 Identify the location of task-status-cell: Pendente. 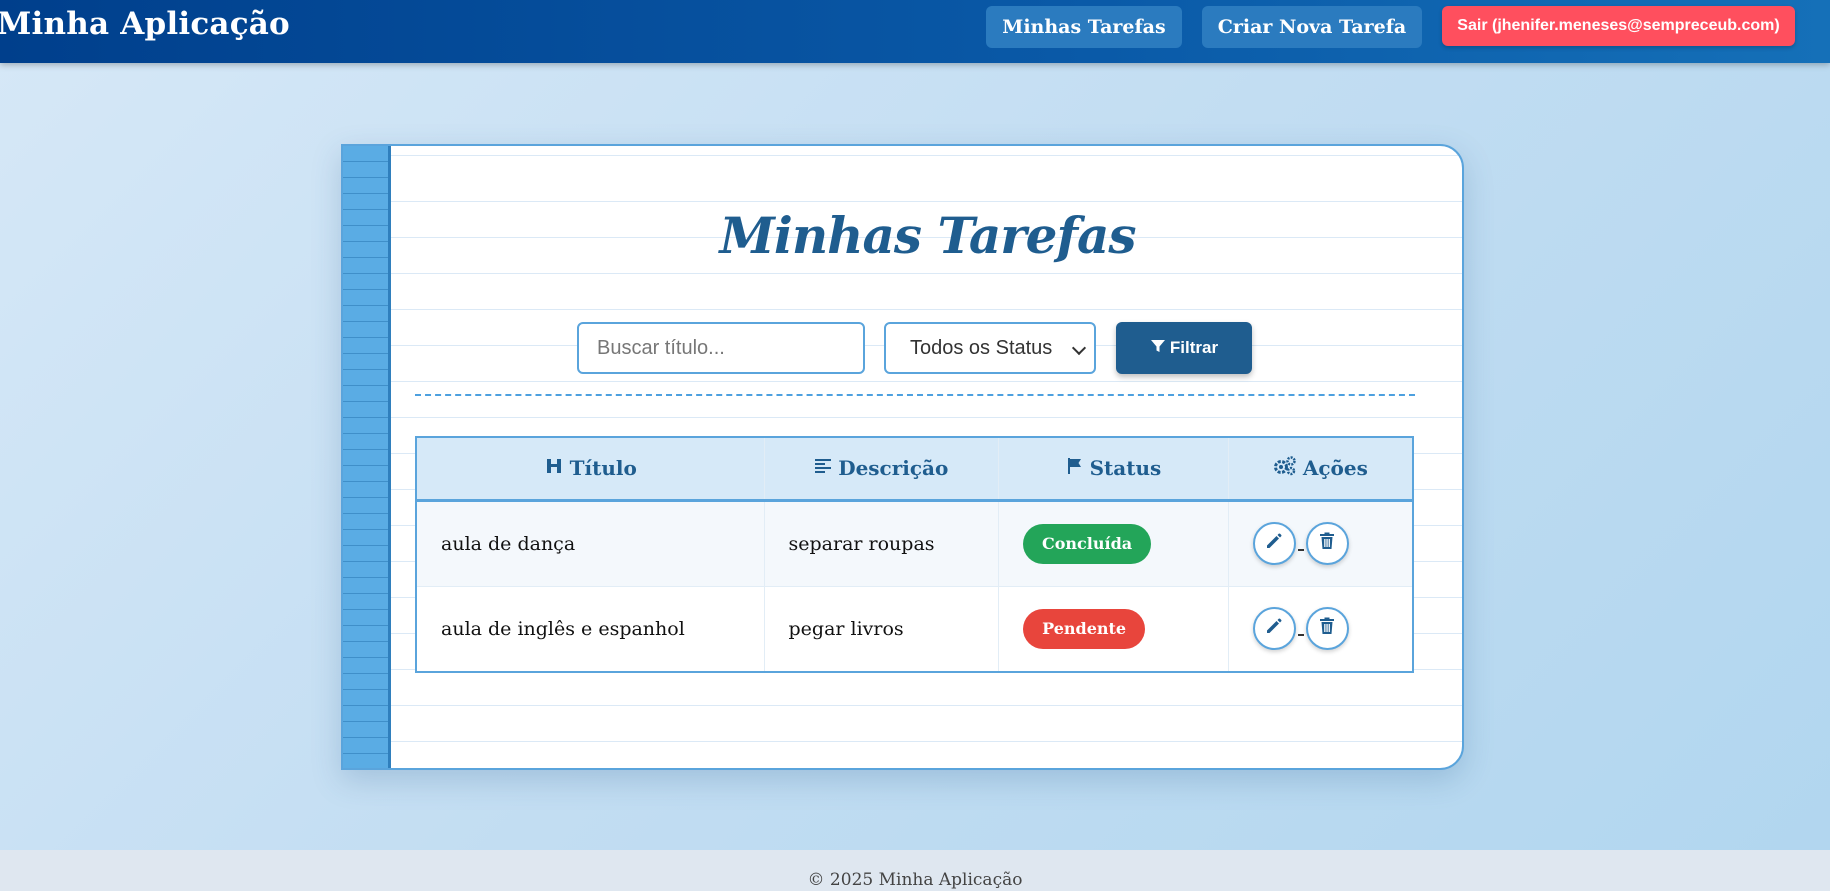
(1113, 629).